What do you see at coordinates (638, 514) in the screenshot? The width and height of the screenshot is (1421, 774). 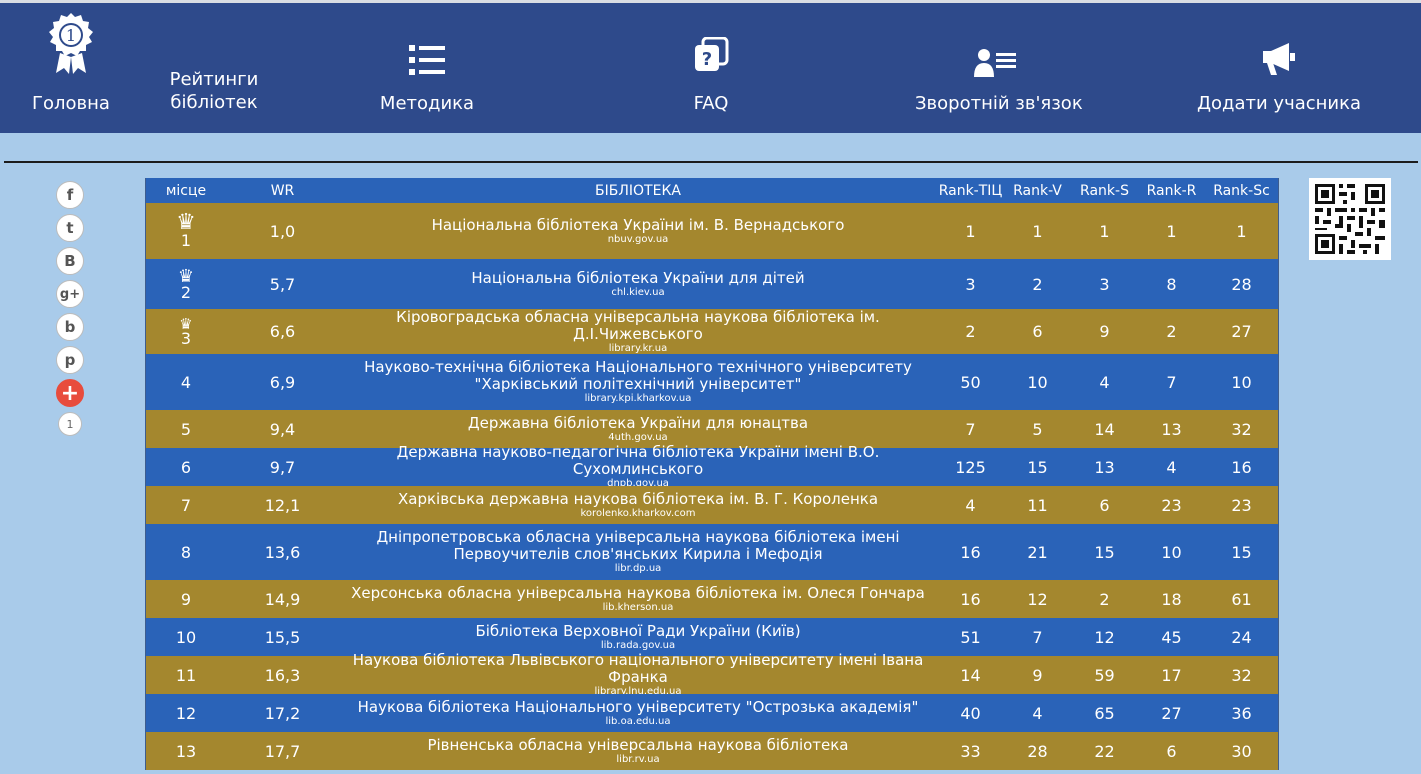 I see `library-url: korolenko.kharkov.com` at bounding box center [638, 514].